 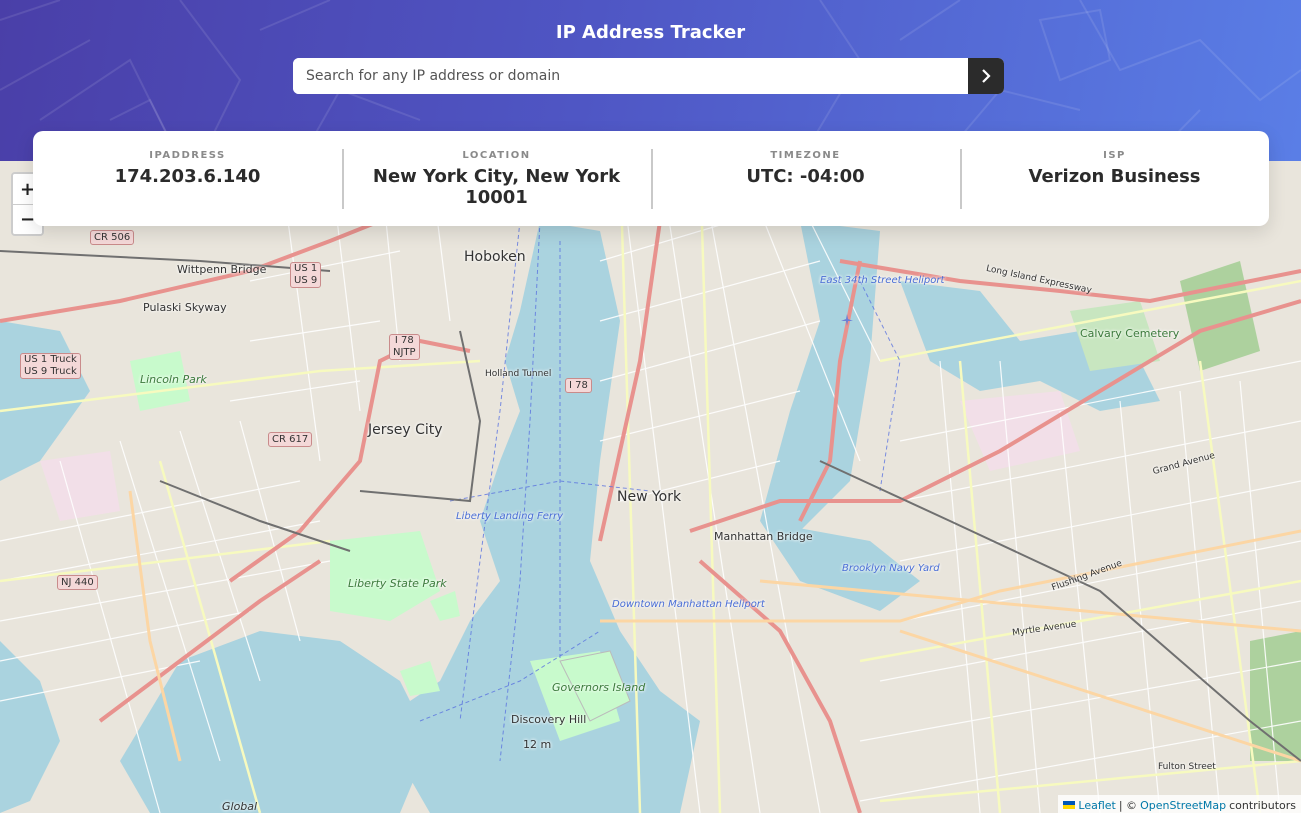 What do you see at coordinates (630, 76) in the screenshot?
I see `search-input` at bounding box center [630, 76].